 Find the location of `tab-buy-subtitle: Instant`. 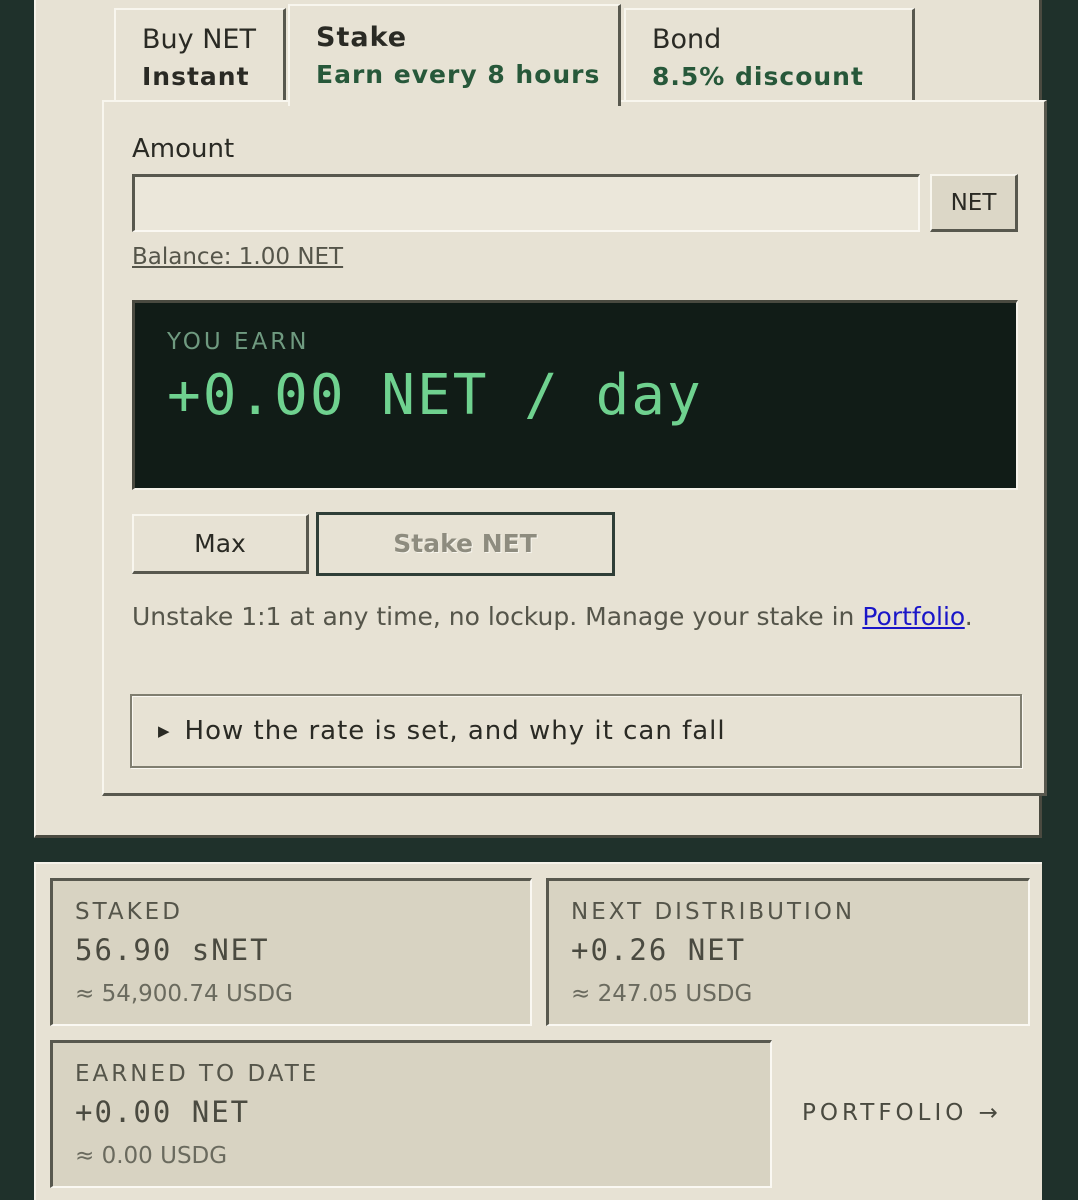

tab-buy-subtitle: Instant is located at coordinates (196, 76).